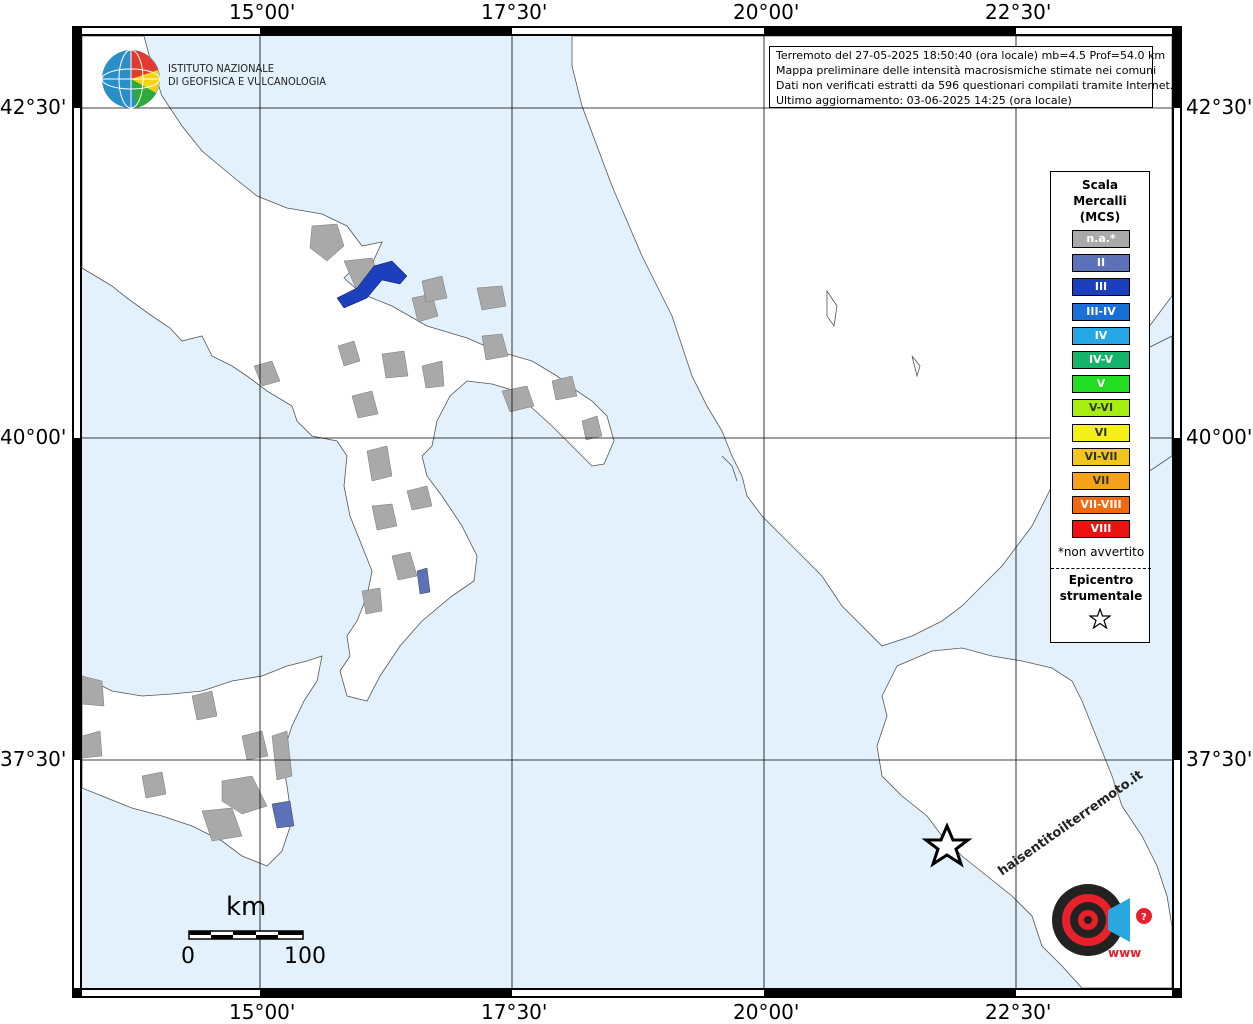 This screenshot has height=1024, width=1253. I want to click on legend-item: IV-V, so click(1101, 360).